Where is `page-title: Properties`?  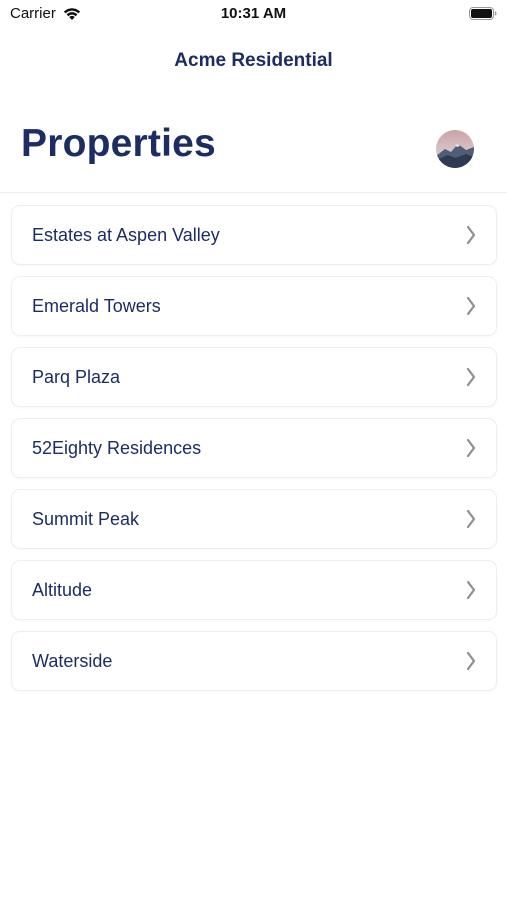 page-title: Properties is located at coordinates (118, 143).